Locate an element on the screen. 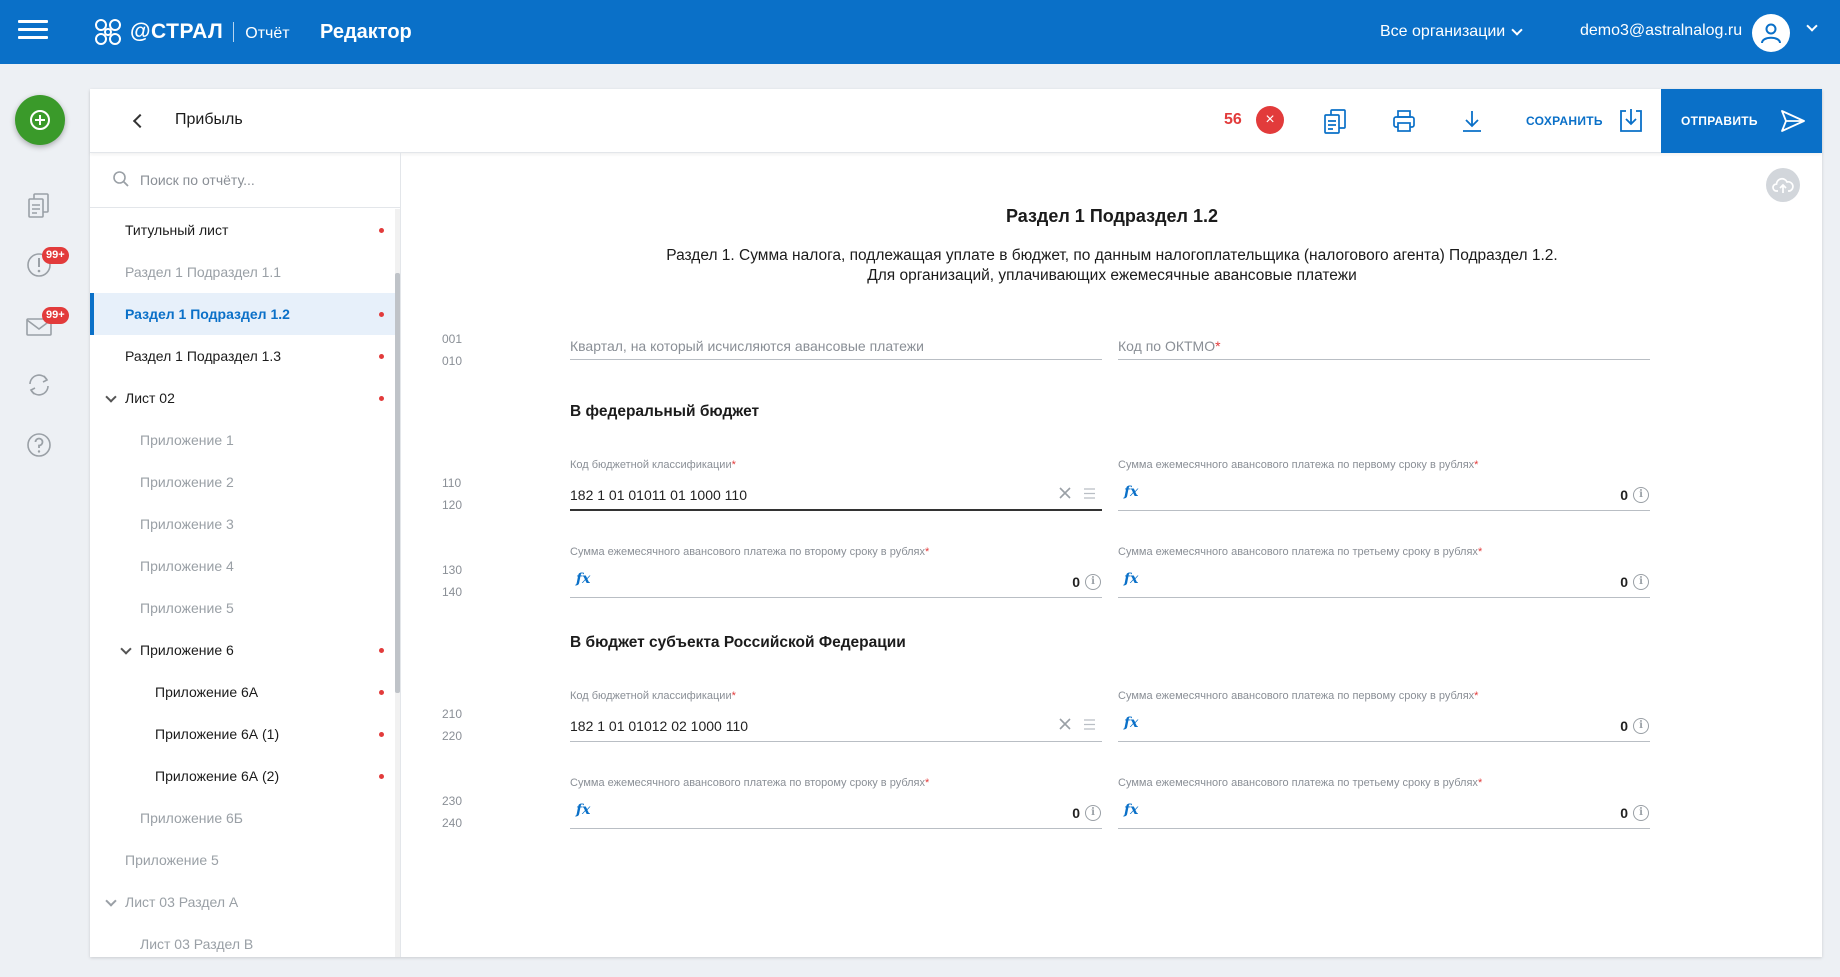 The image size is (1840, 977). tree-item-appendix-1: Приложение 1 is located at coordinates (245, 440).